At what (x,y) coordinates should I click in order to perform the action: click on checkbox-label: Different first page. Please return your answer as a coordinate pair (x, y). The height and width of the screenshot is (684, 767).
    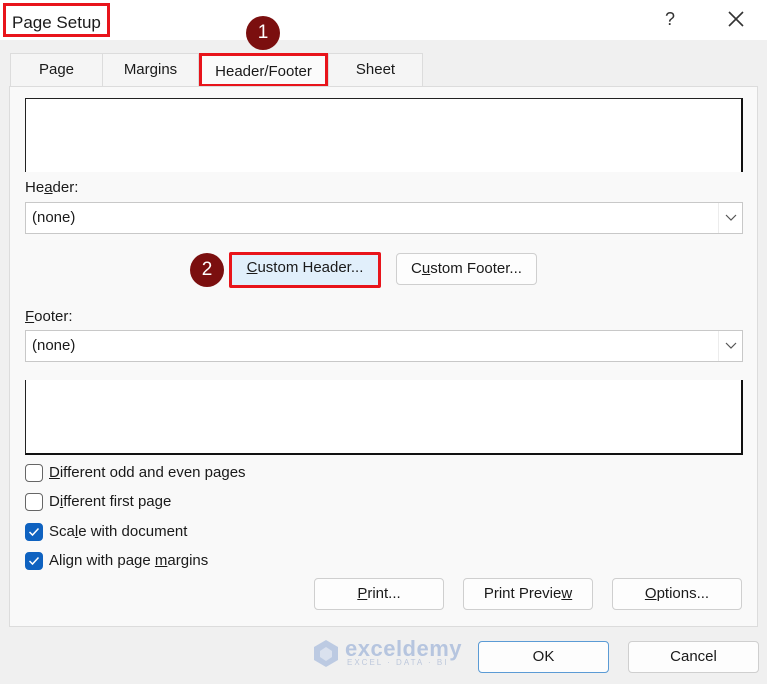
    Looking at the image, I should click on (110, 501).